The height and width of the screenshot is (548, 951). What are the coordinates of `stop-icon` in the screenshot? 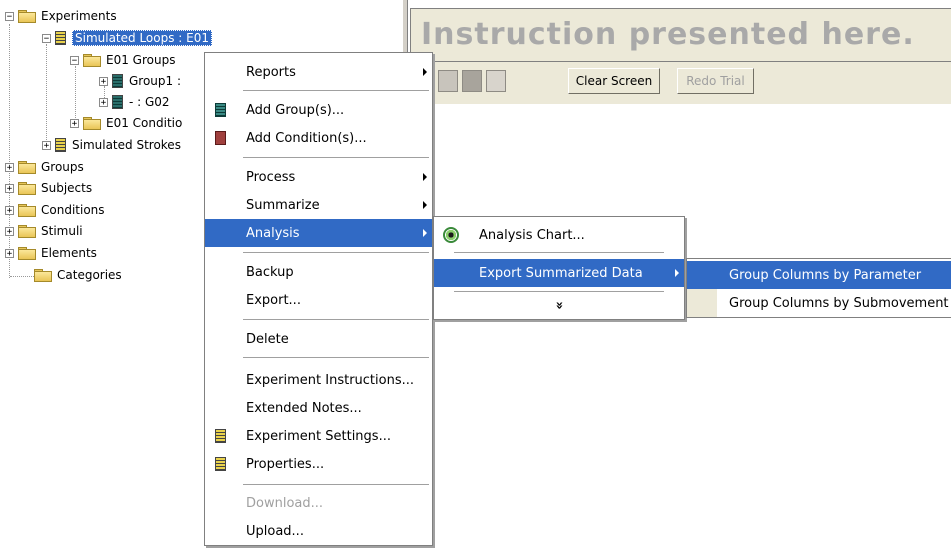 It's located at (472, 81).